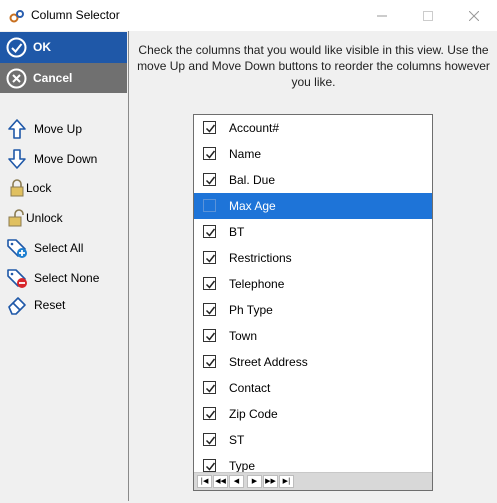  What do you see at coordinates (16, 218) in the screenshot?
I see `unlock-icon` at bounding box center [16, 218].